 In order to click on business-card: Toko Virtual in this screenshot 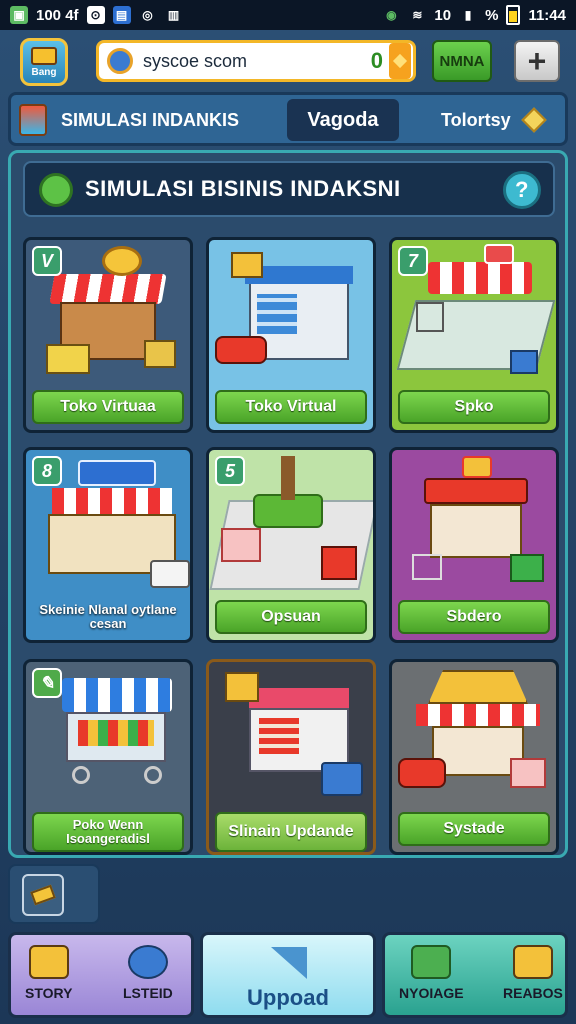, I will do `click(291, 335)`.